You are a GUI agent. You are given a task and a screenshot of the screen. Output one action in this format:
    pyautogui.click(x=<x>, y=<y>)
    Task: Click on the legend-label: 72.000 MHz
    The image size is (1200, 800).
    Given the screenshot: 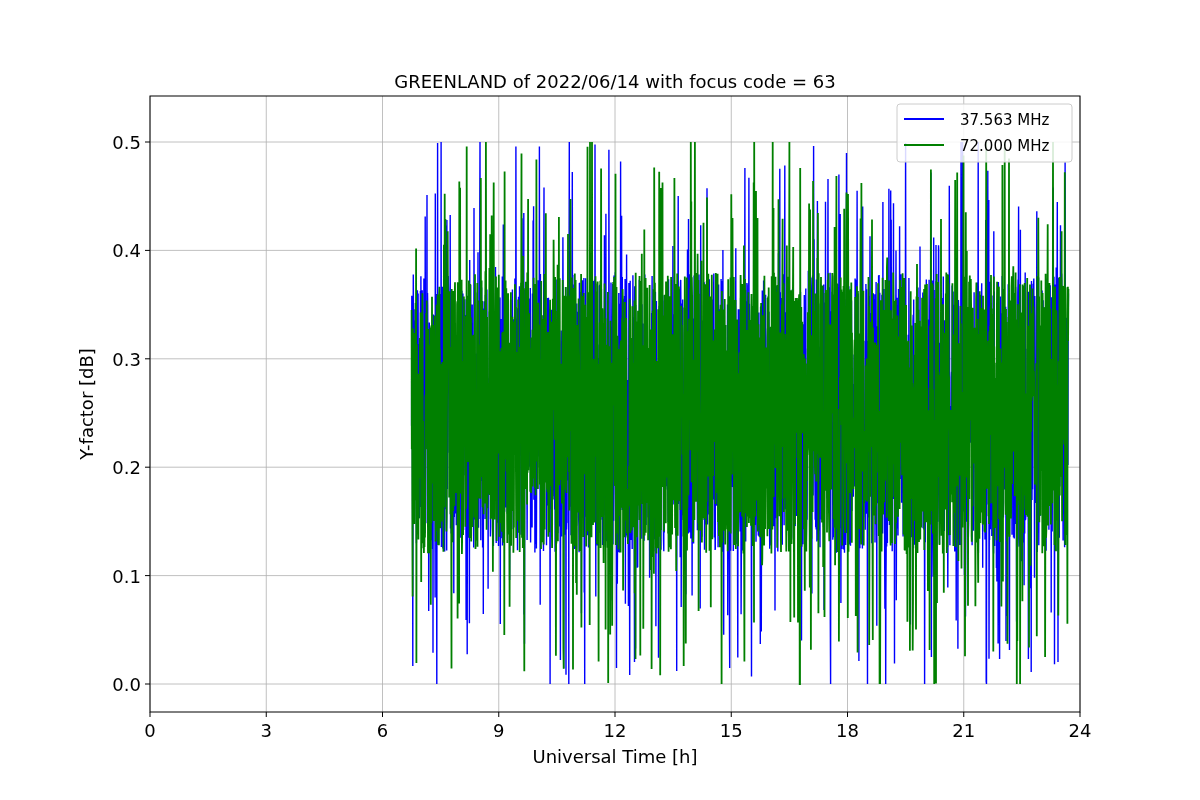 What is the action you would take?
    pyautogui.click(x=1005, y=146)
    